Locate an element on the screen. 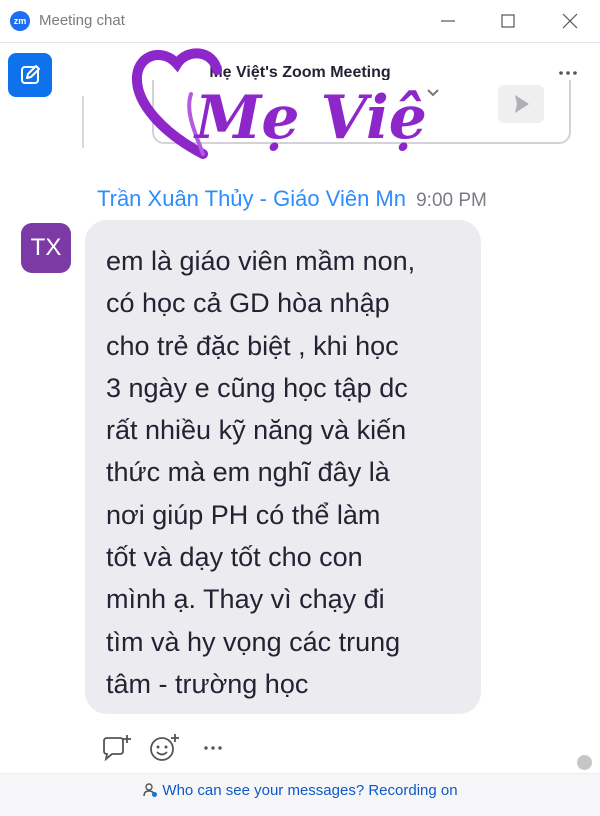 This screenshot has height=816, width=600. window-titlebar: zm Meeting chat is located at coordinates (300, 21).